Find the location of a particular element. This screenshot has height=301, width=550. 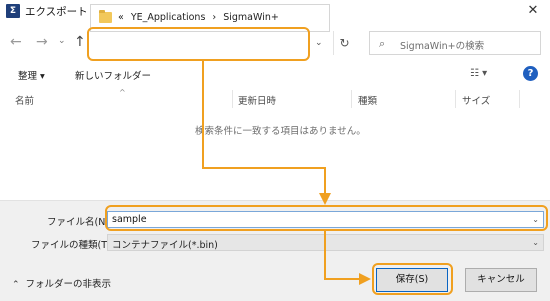

search-placeholder: SigmaWin+の検索 is located at coordinates (442, 46).